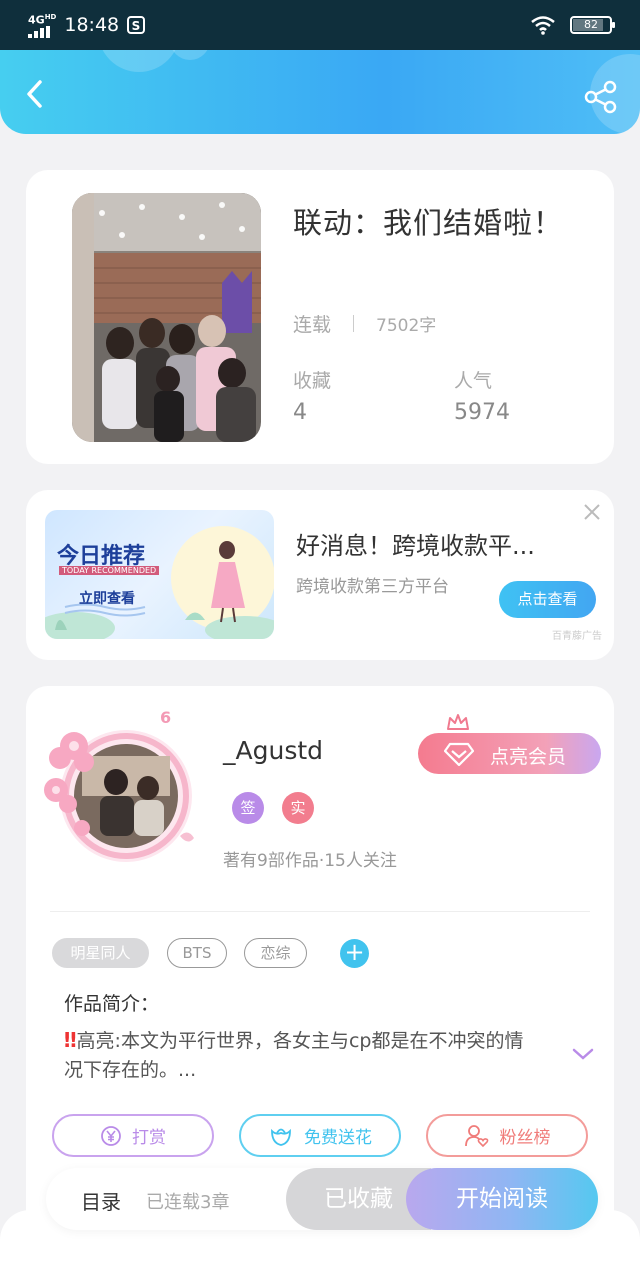 The width and height of the screenshot is (640, 1276). What do you see at coordinates (111, 1135) in the screenshot?
I see `yen-coin-icon` at bounding box center [111, 1135].